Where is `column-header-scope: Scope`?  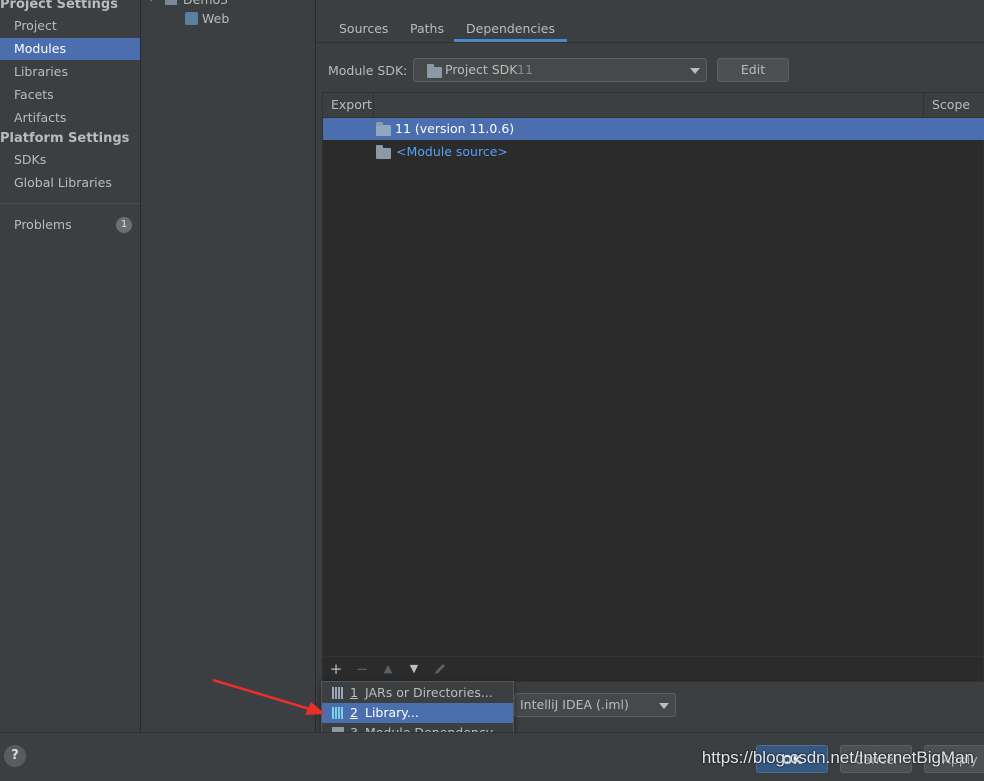
column-header-scope: Scope is located at coordinates (951, 105).